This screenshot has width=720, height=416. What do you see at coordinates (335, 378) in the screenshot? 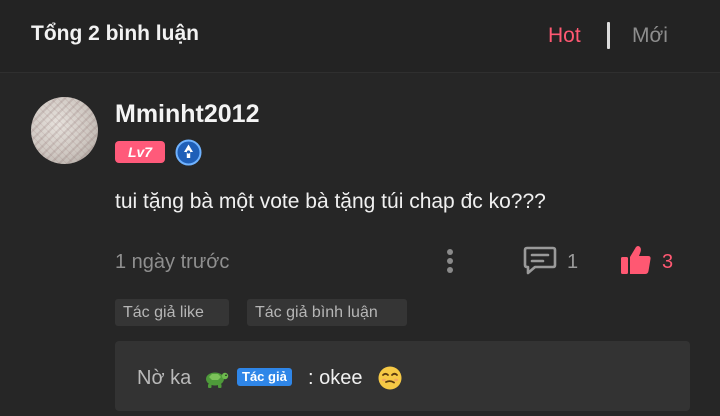
I see `reply-text: : okee` at bounding box center [335, 378].